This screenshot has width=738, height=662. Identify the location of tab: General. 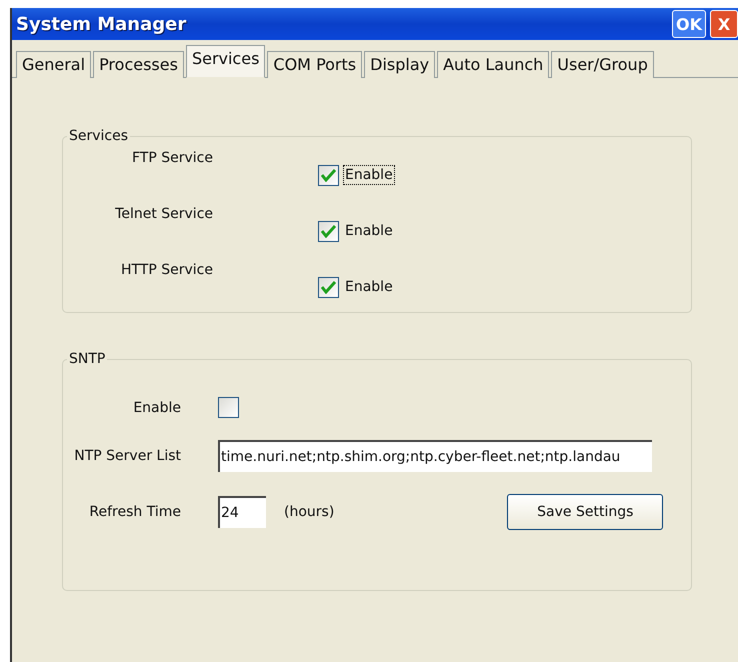
(54, 64).